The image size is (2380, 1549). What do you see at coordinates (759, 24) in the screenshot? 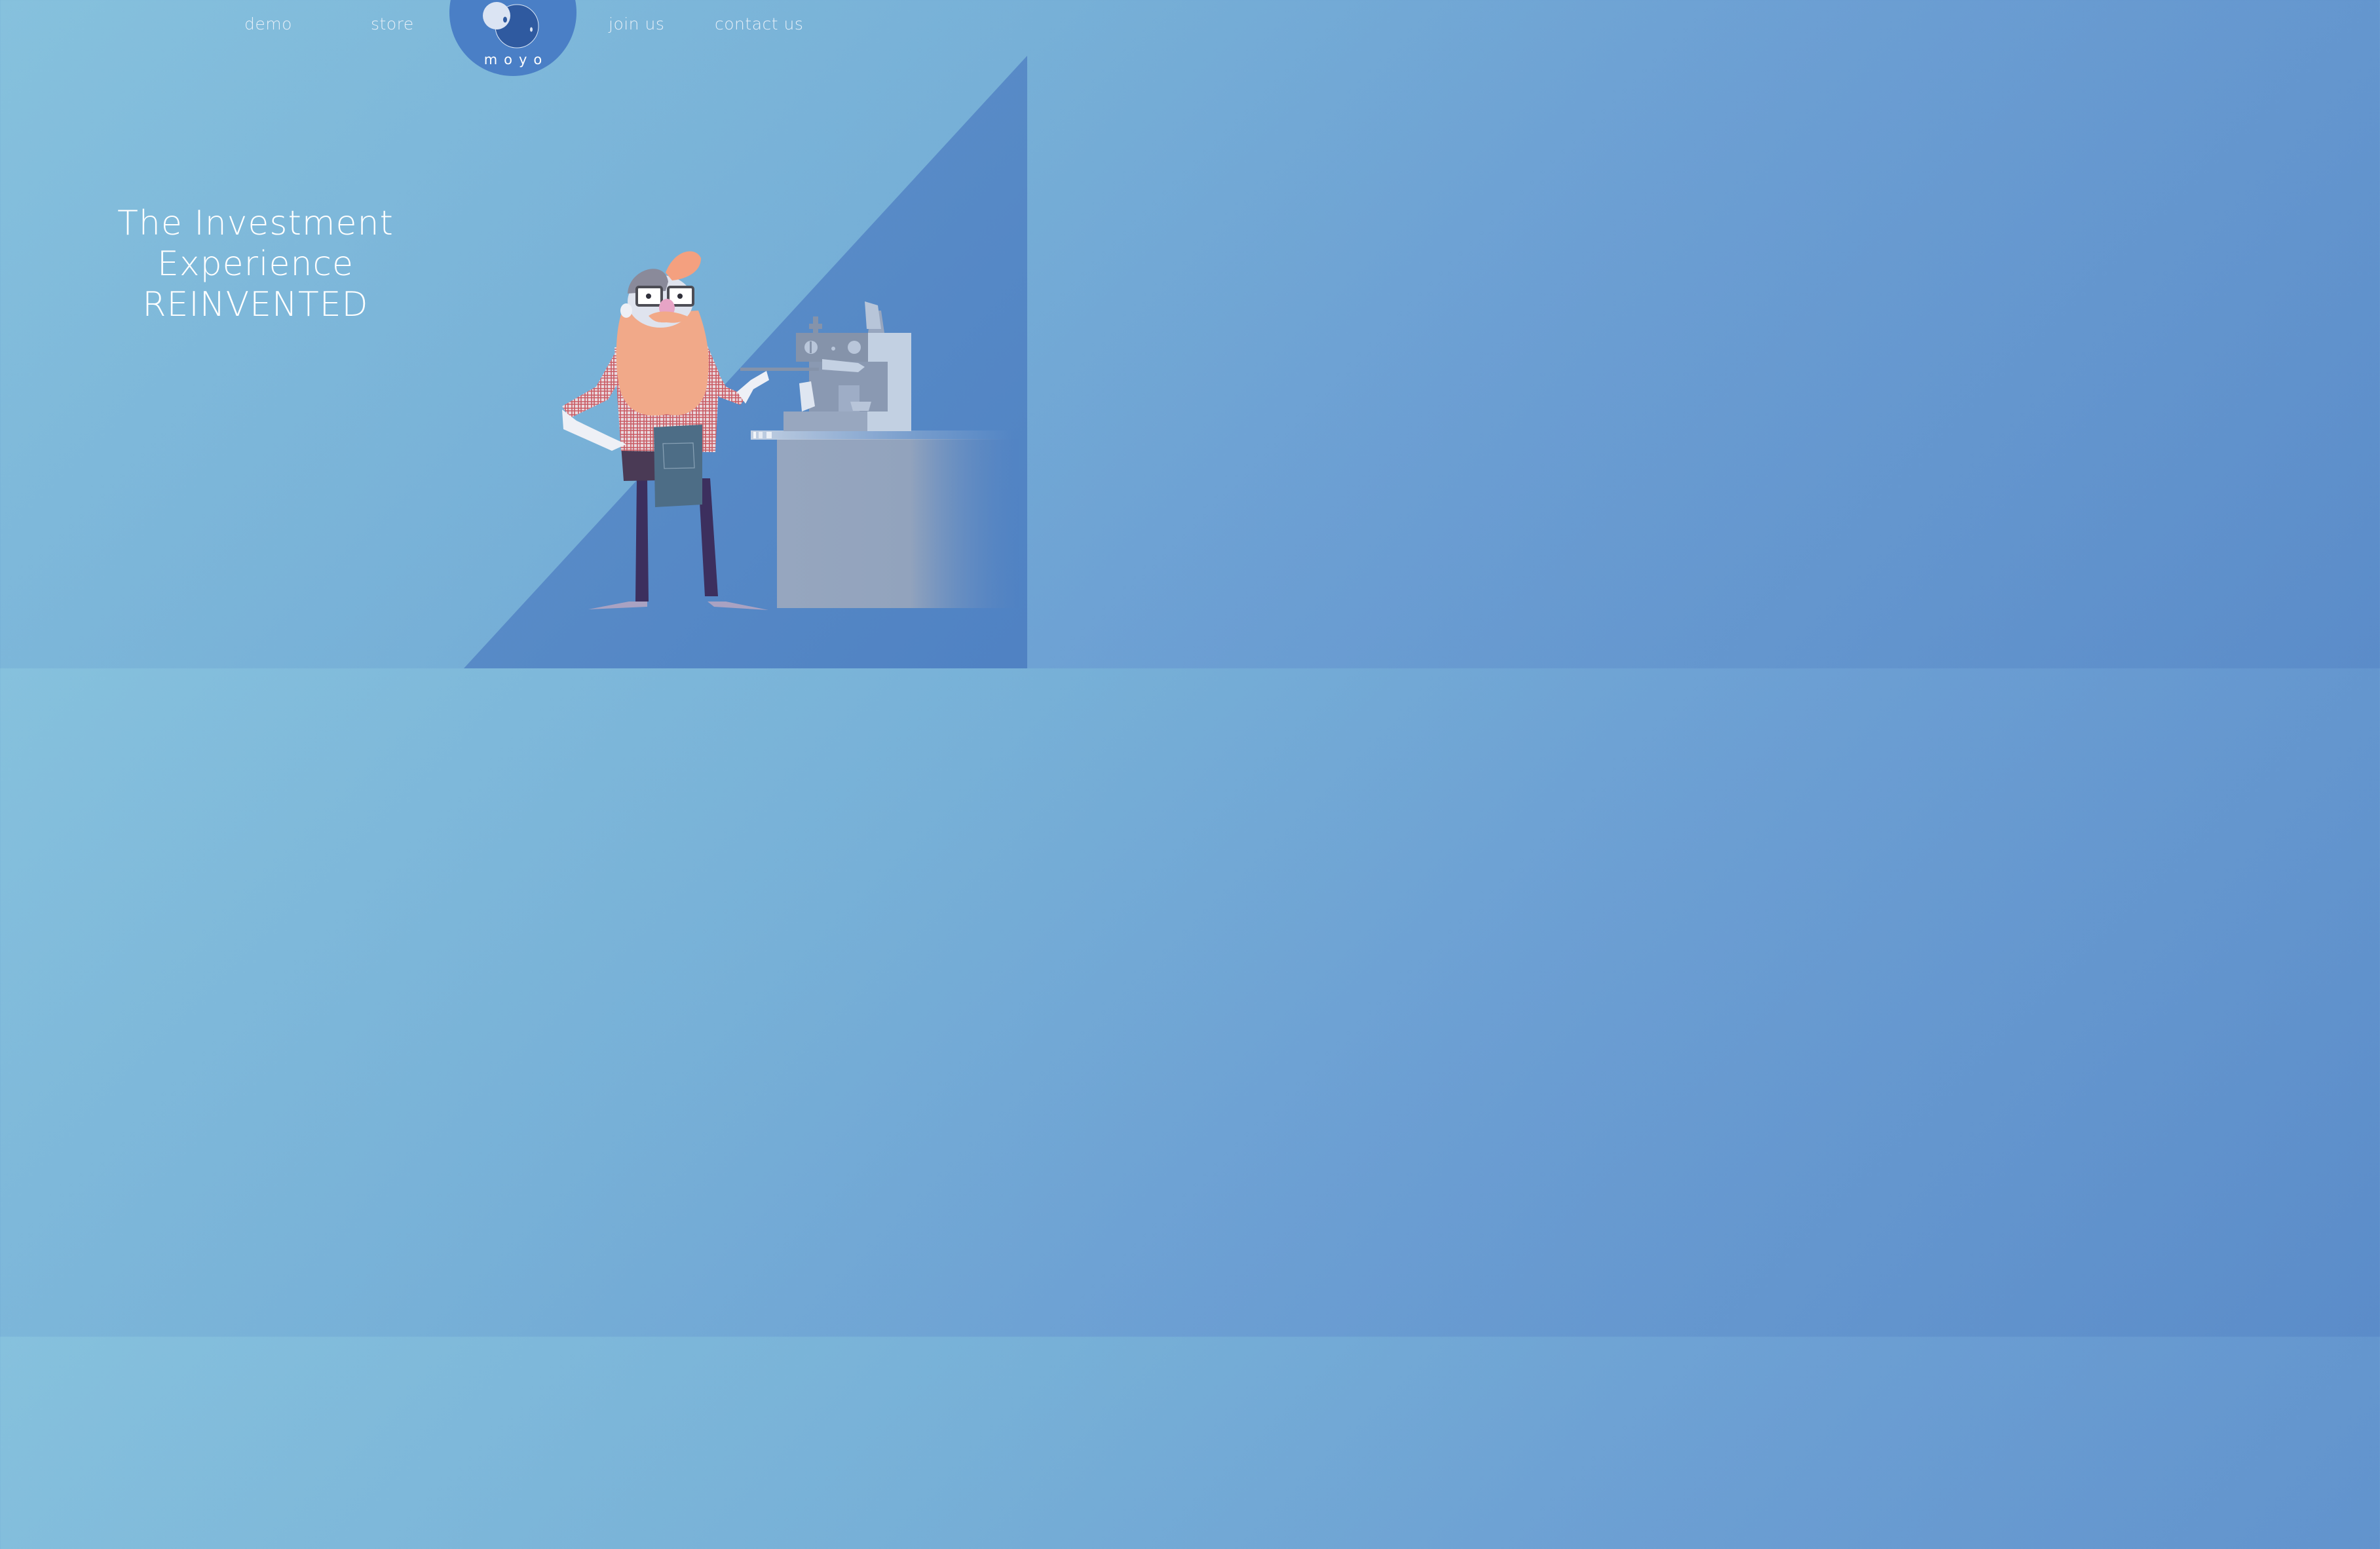
I see `nav-link-contact-us: contact us` at bounding box center [759, 24].